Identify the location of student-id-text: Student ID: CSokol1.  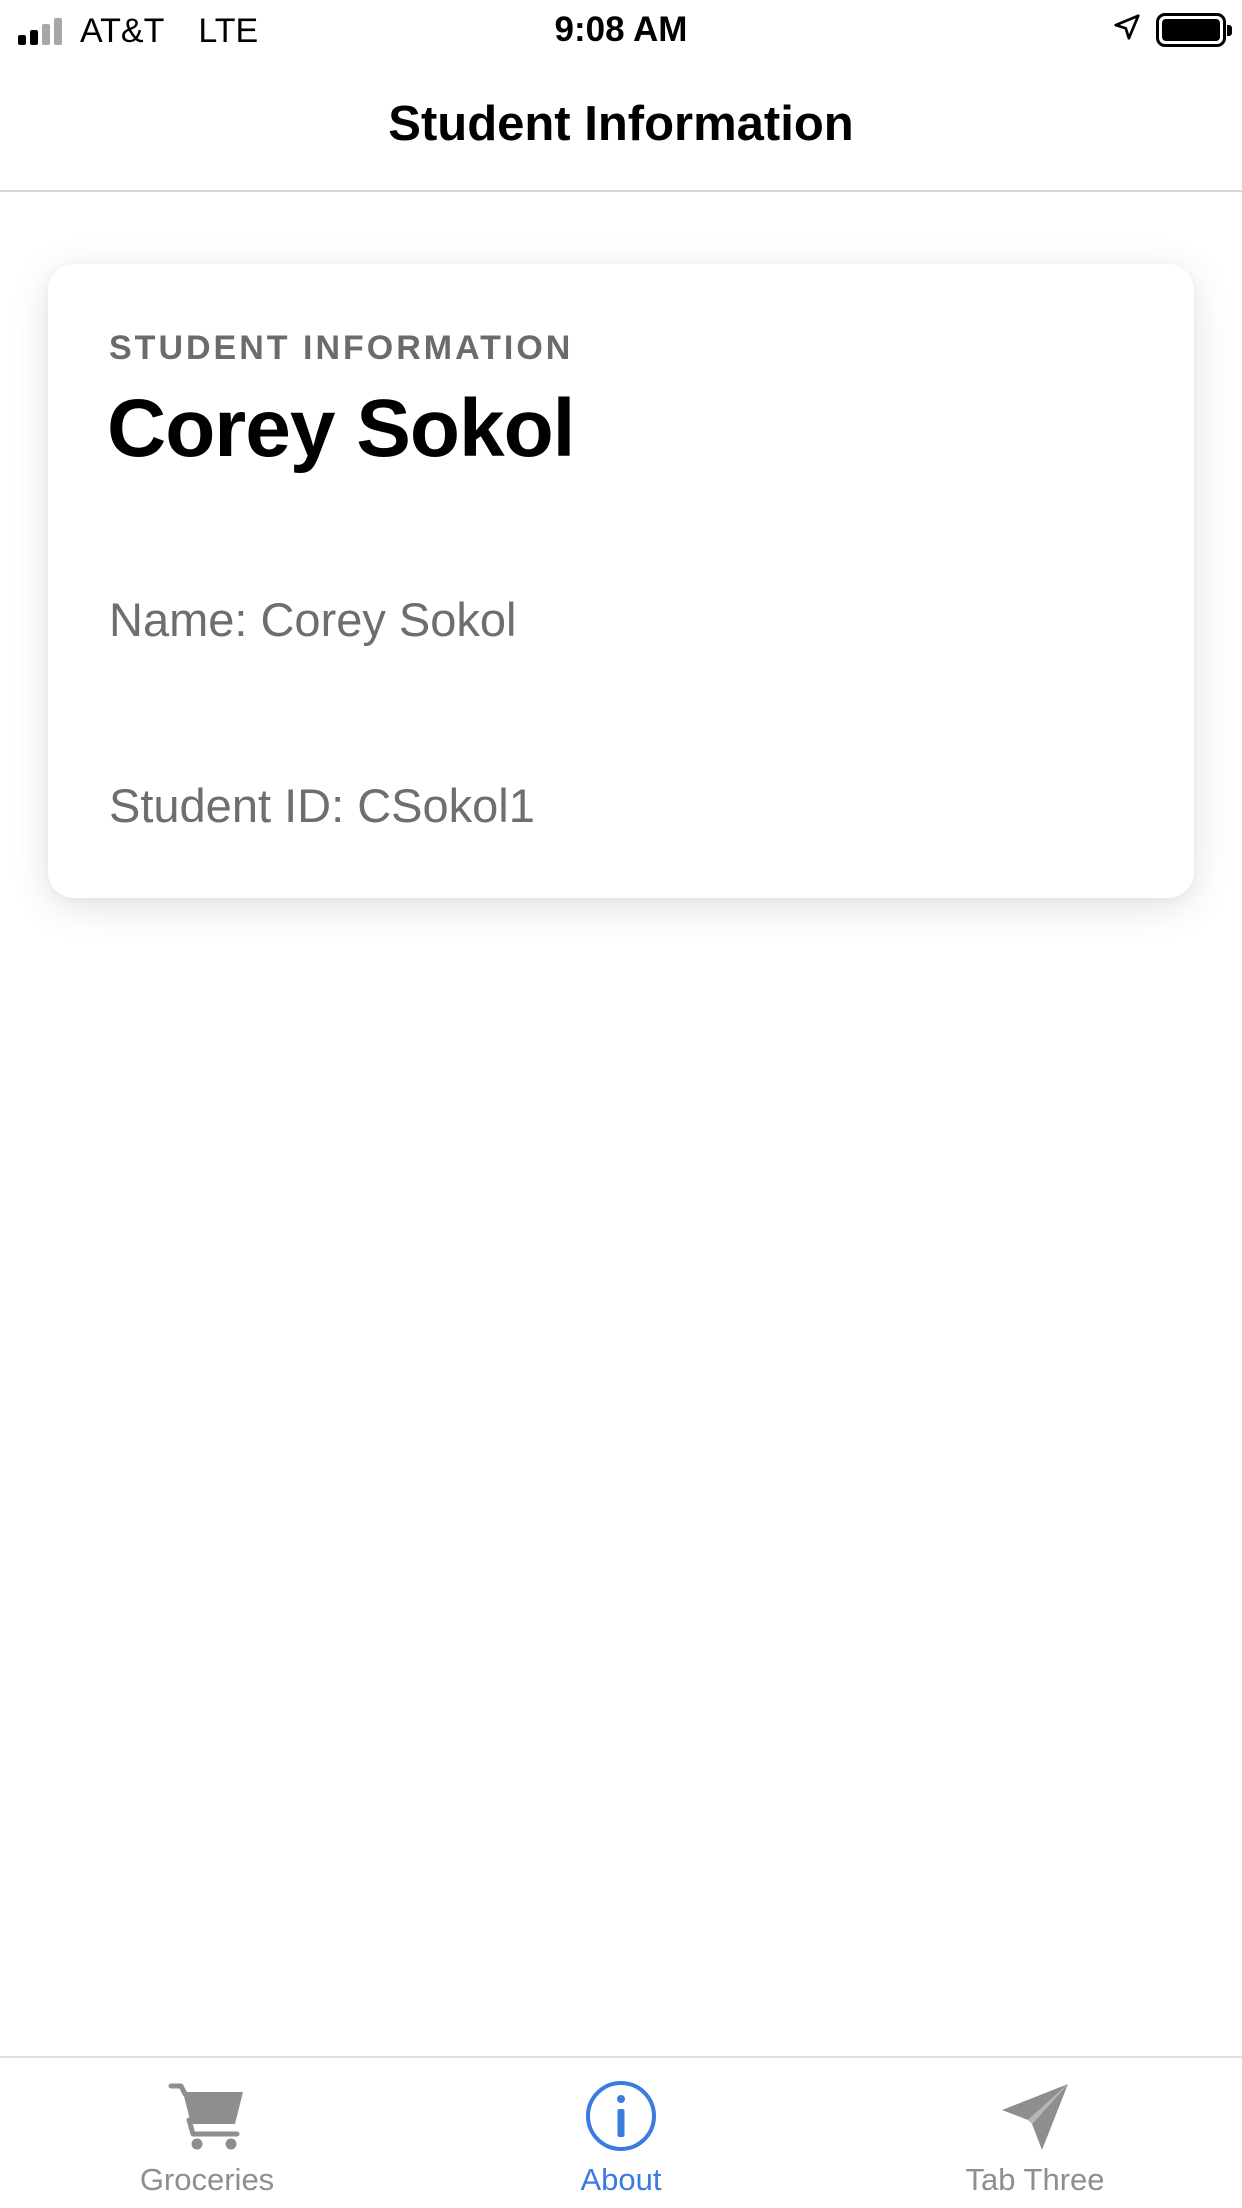
(322, 805).